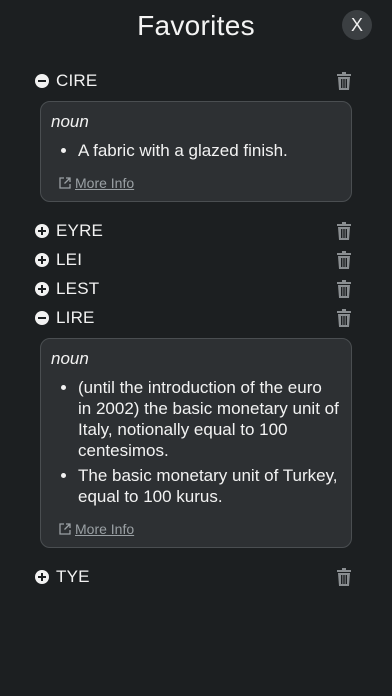 The height and width of the screenshot is (696, 392). What do you see at coordinates (75, 317) in the screenshot?
I see `word-label: LIRE` at bounding box center [75, 317].